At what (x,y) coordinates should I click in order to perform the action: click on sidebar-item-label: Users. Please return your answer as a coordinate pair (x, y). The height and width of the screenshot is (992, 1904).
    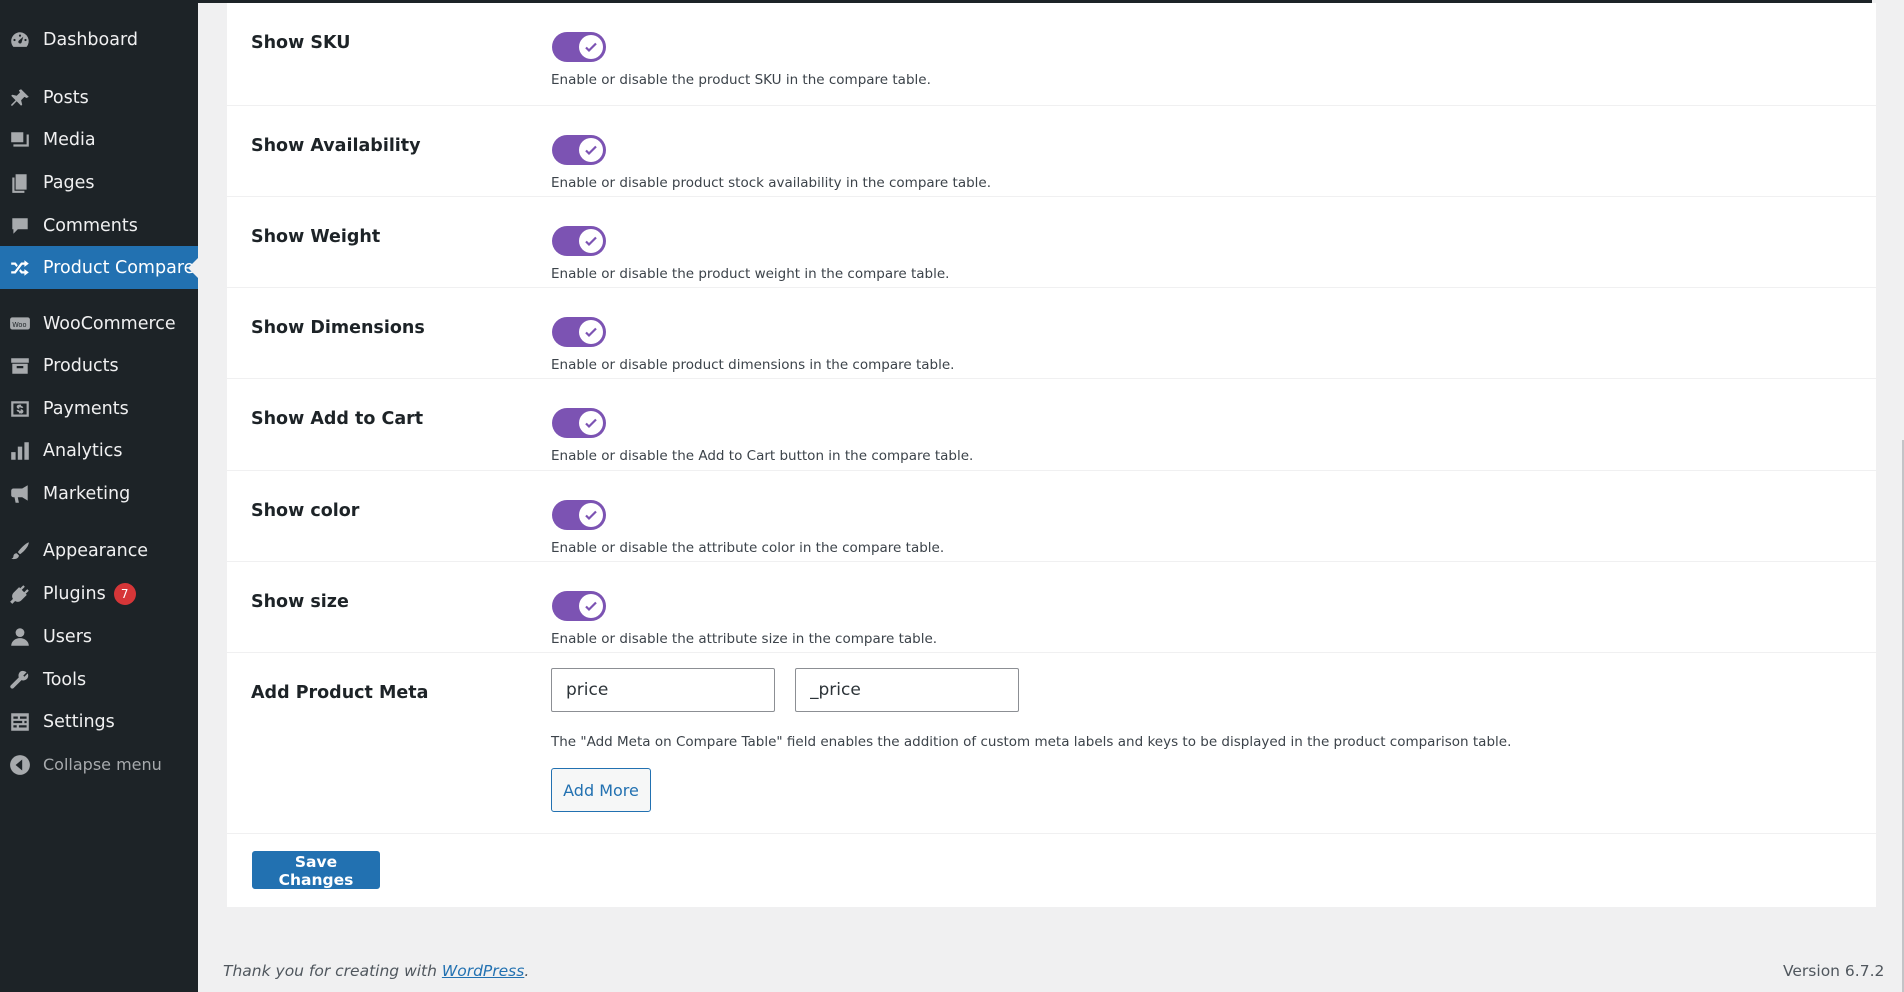
    Looking at the image, I should click on (68, 636).